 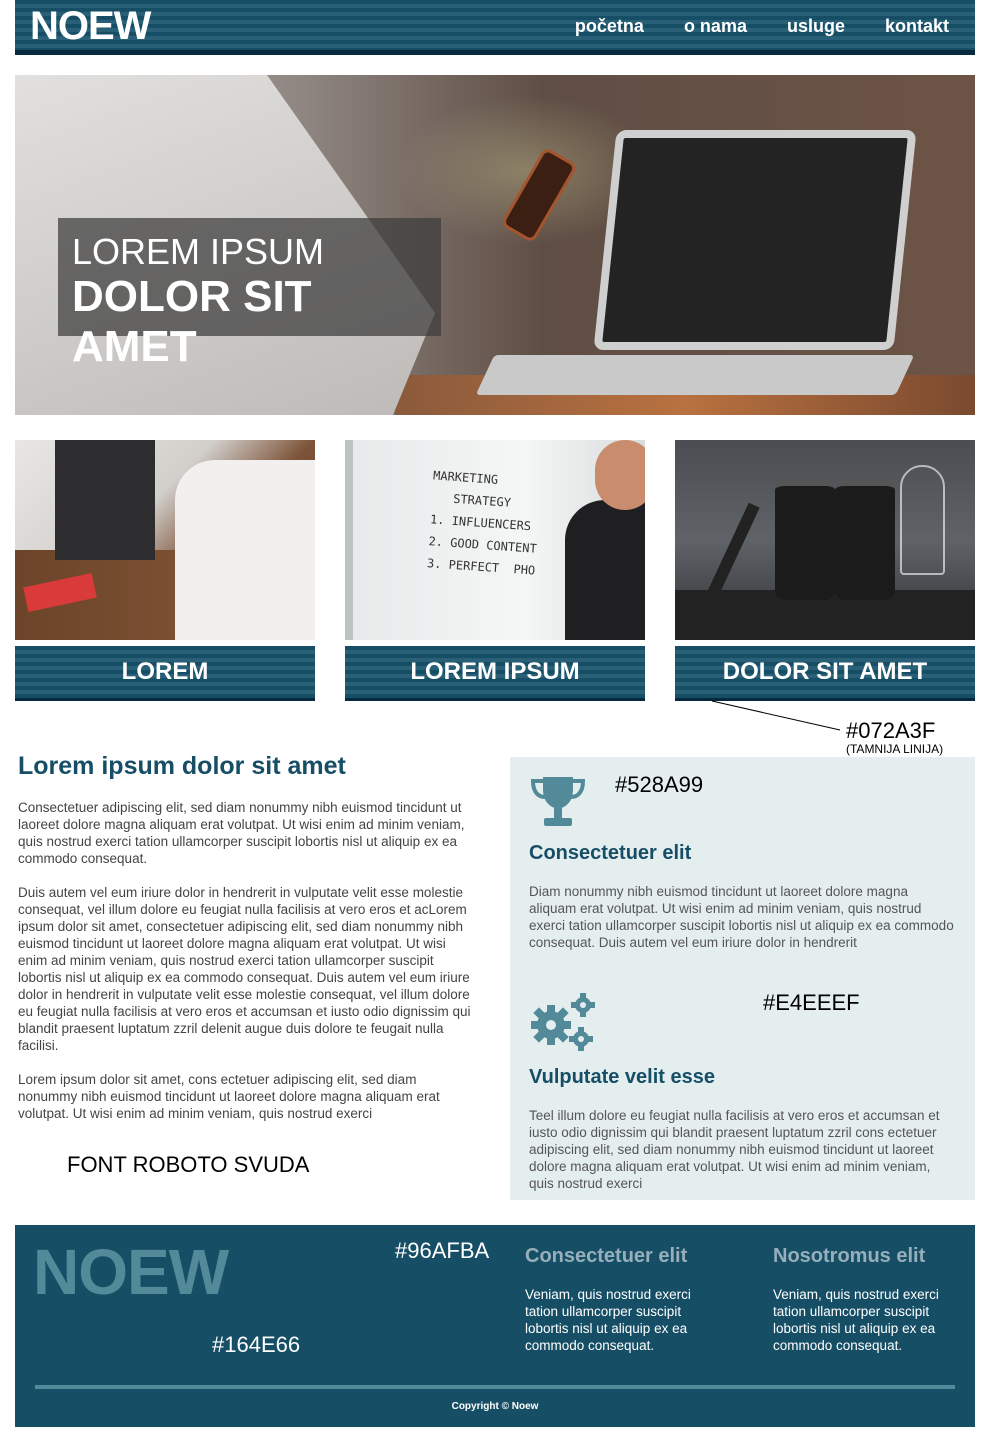 What do you see at coordinates (131, 1272) in the screenshot?
I see `footer-logo: NOEW` at bounding box center [131, 1272].